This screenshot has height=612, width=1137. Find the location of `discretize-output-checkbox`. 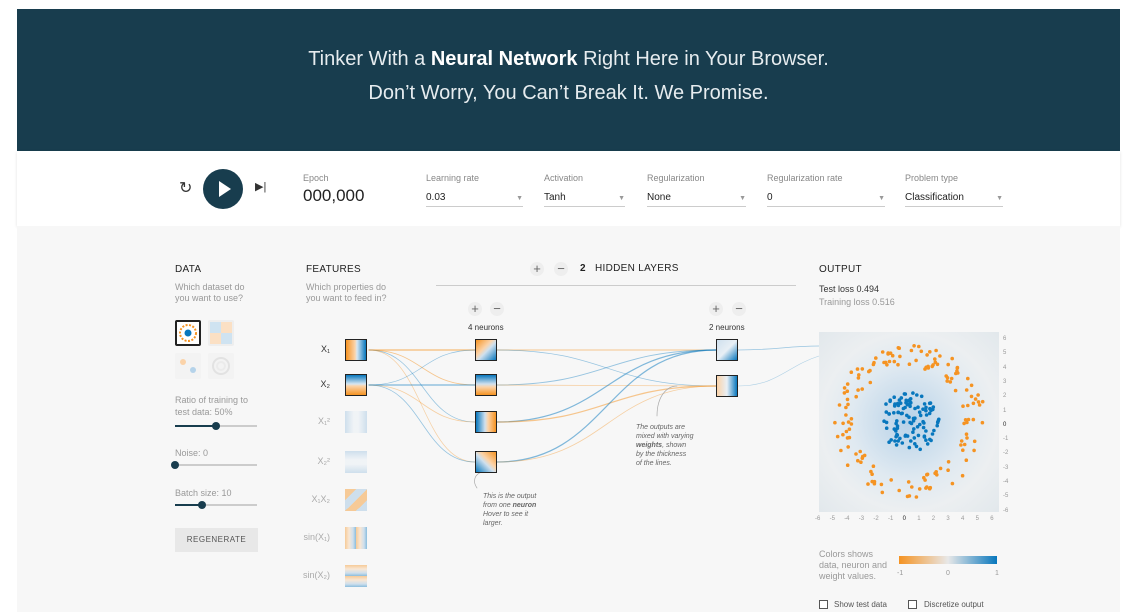

discretize-output-checkbox is located at coordinates (912, 604).